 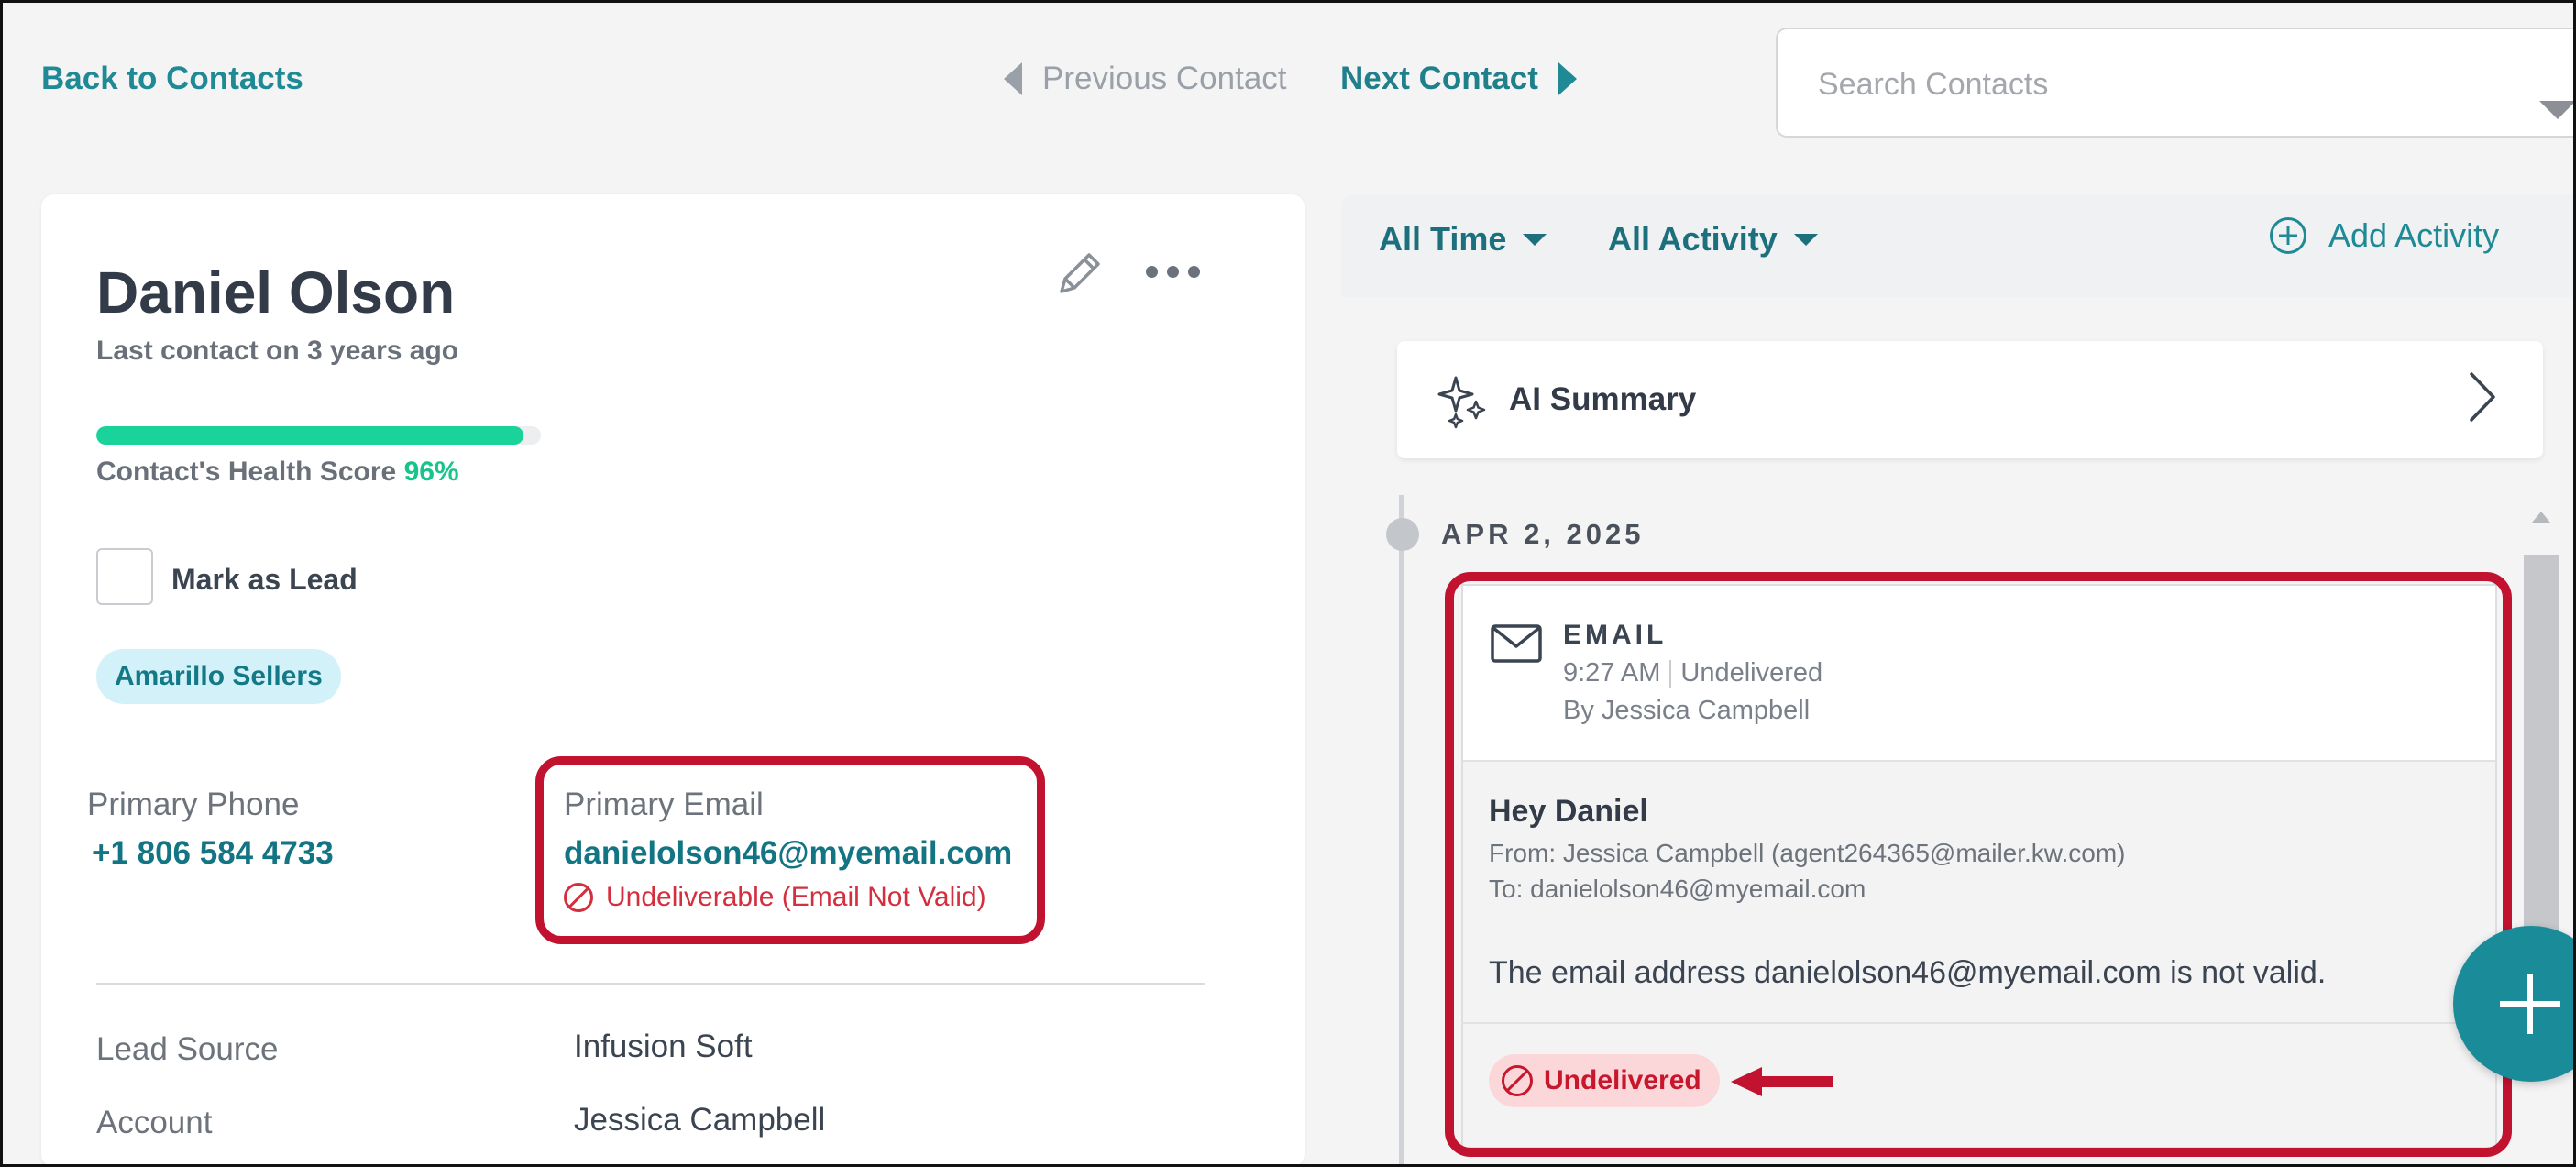 What do you see at coordinates (1687, 710) in the screenshot?
I see `email-author: By Jessica Campbell` at bounding box center [1687, 710].